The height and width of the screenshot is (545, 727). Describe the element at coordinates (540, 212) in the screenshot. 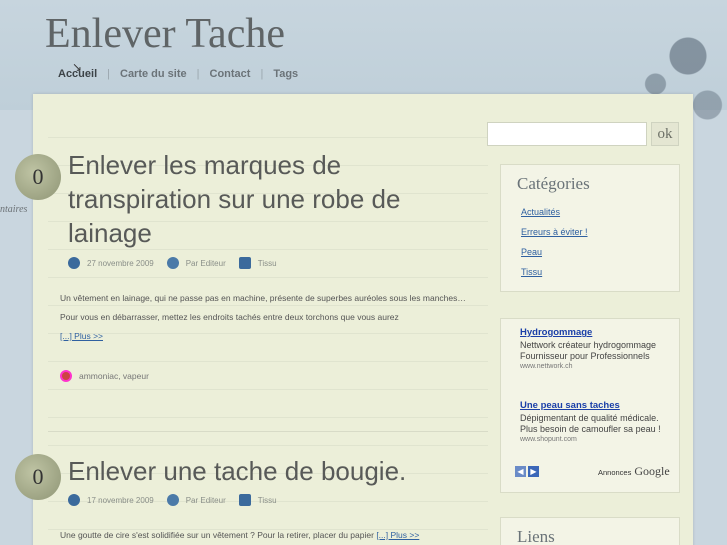

I see `category-link-actualites: Actualités` at that location.